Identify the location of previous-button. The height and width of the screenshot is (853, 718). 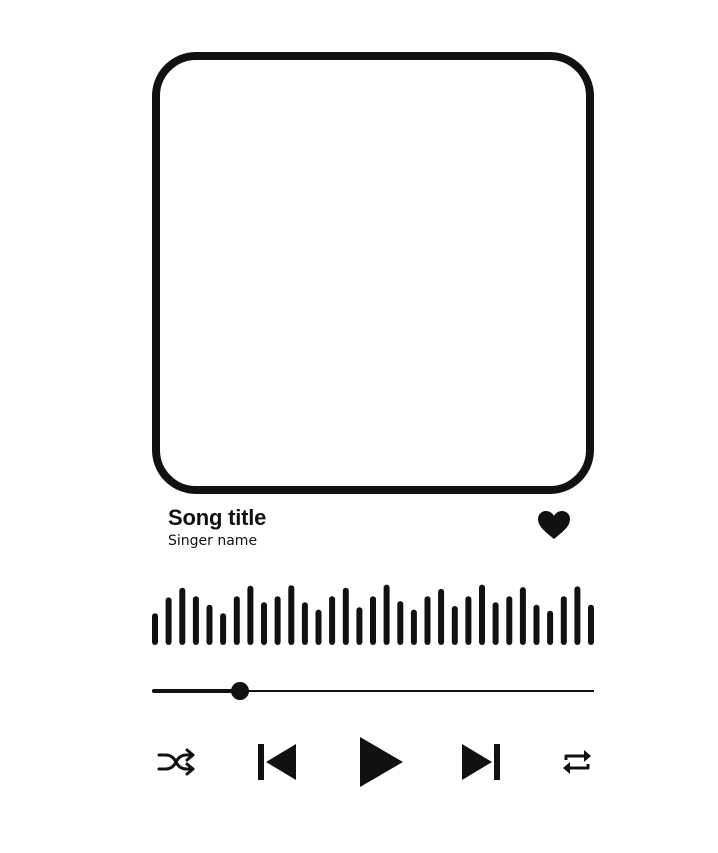
(277, 762).